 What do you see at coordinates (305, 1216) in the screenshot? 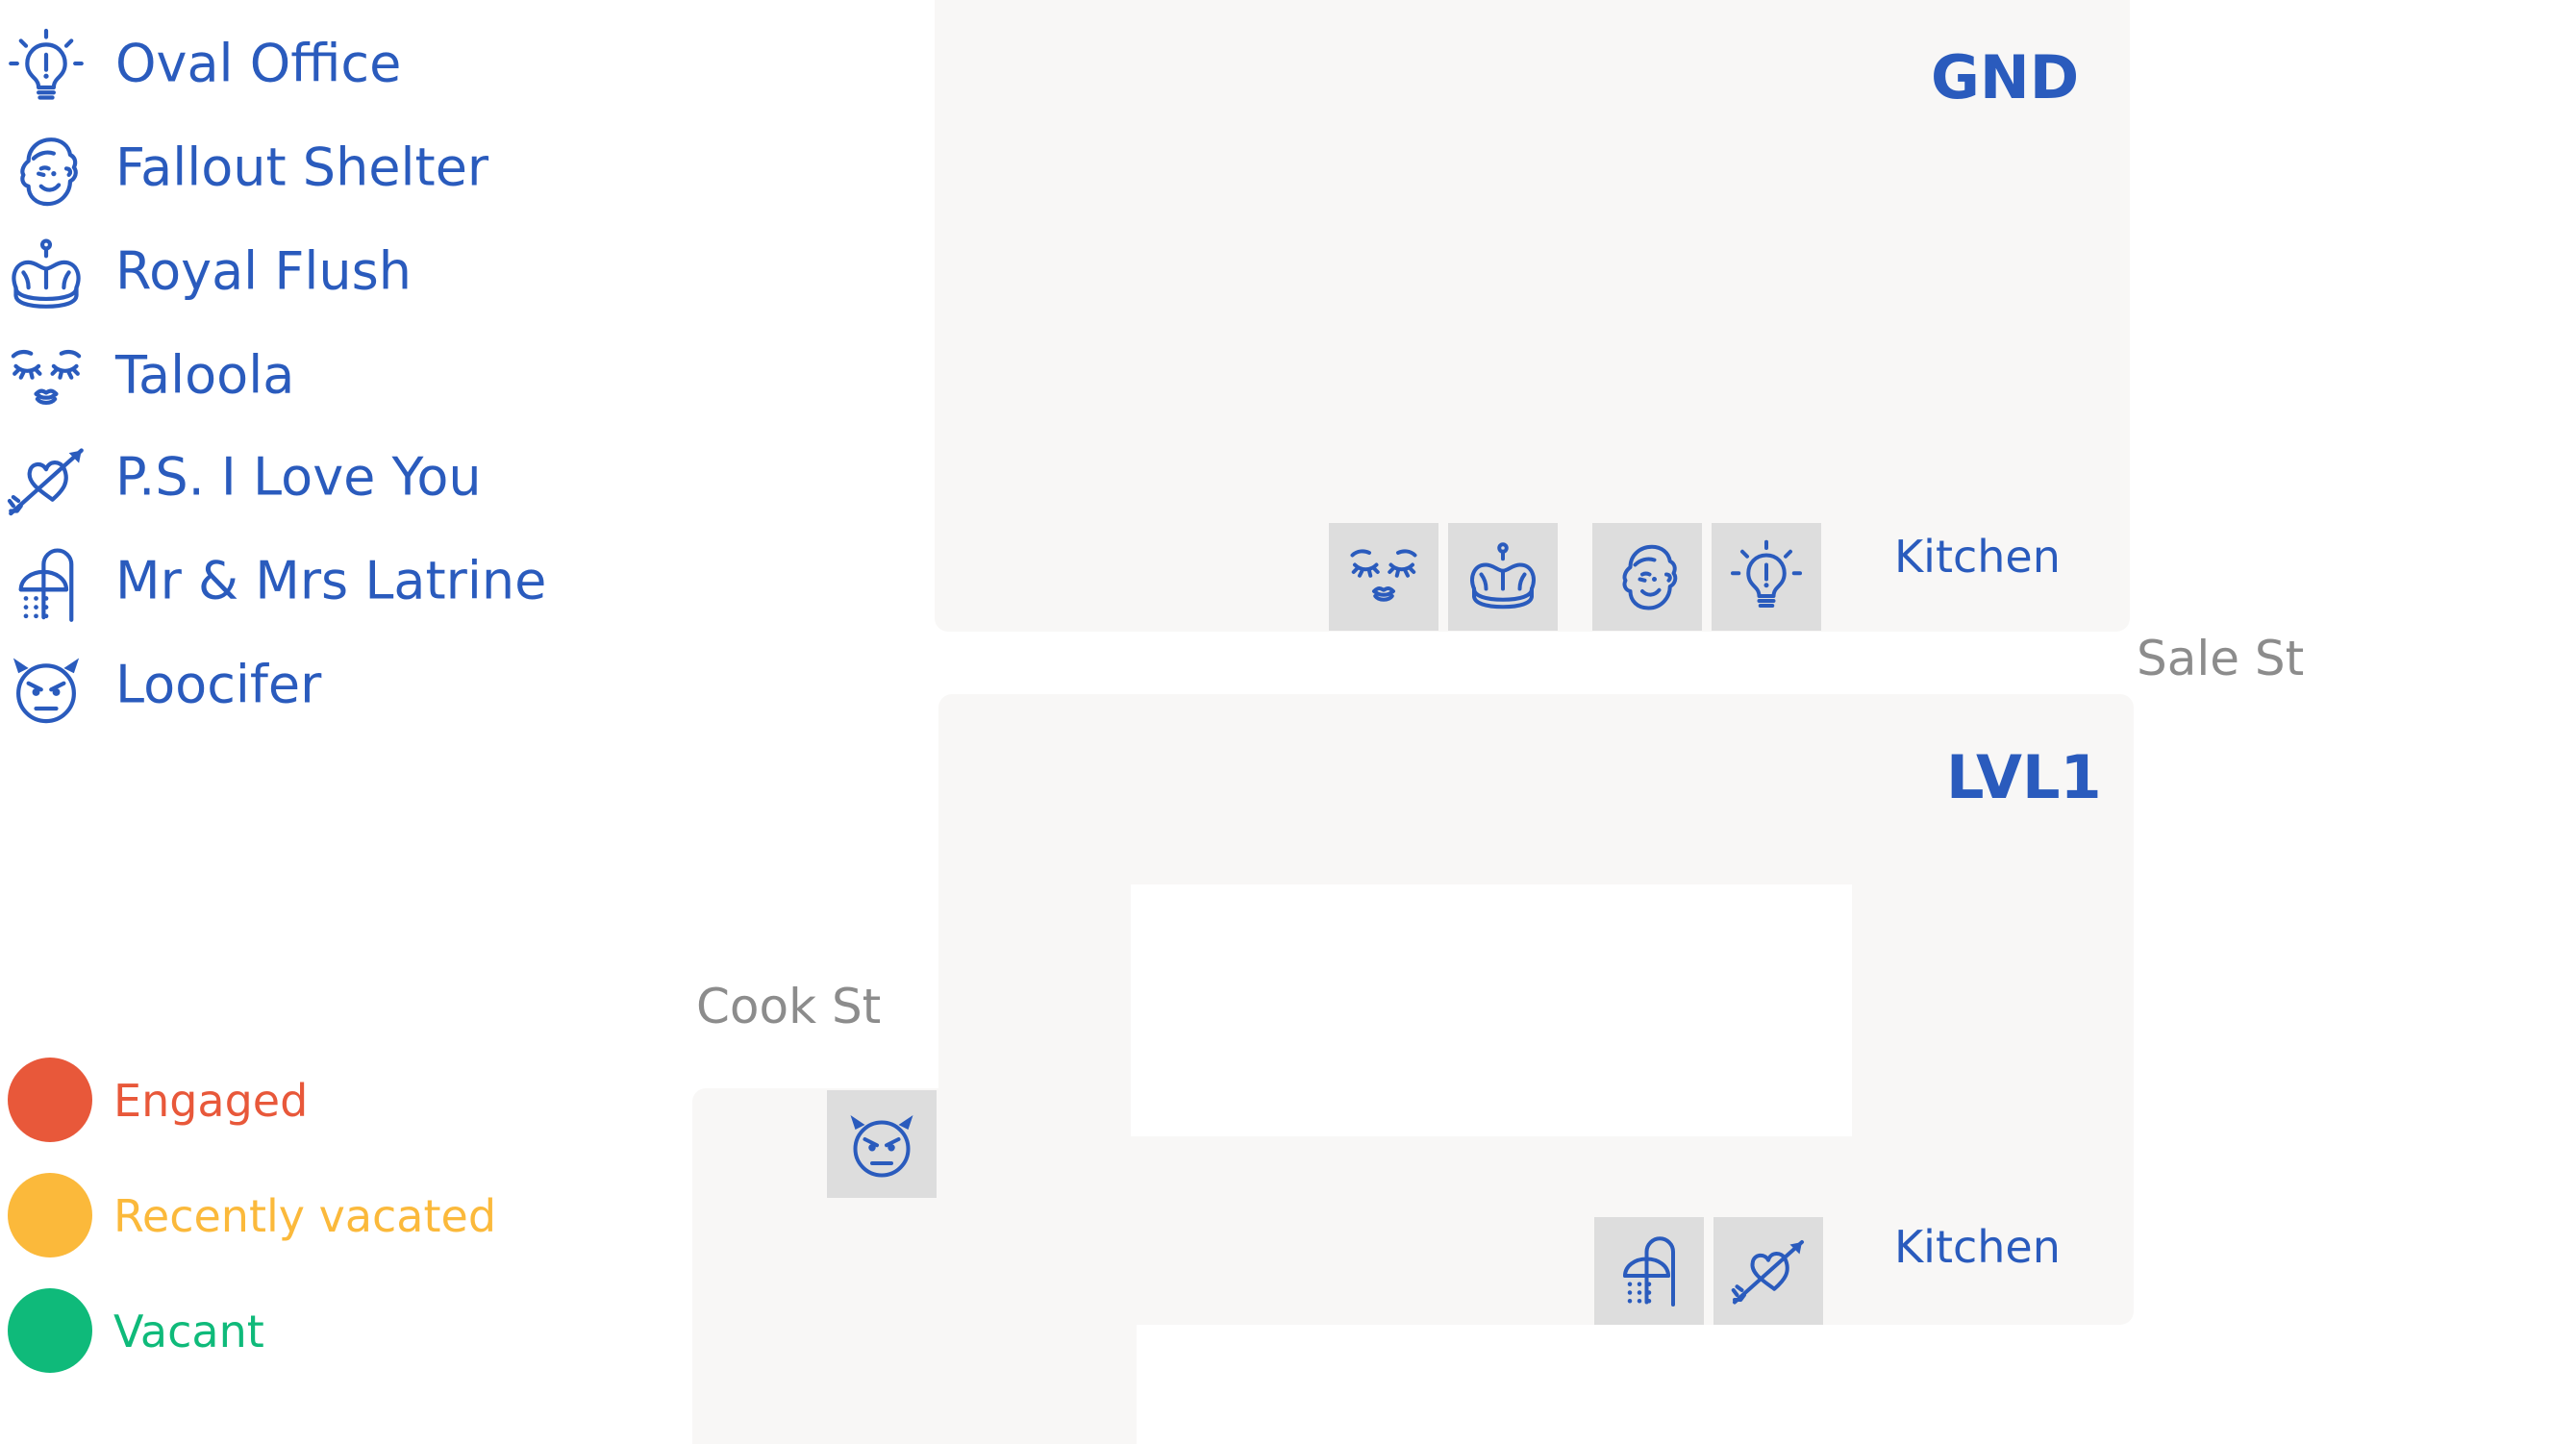
I see `status-label: Recently vacated` at bounding box center [305, 1216].